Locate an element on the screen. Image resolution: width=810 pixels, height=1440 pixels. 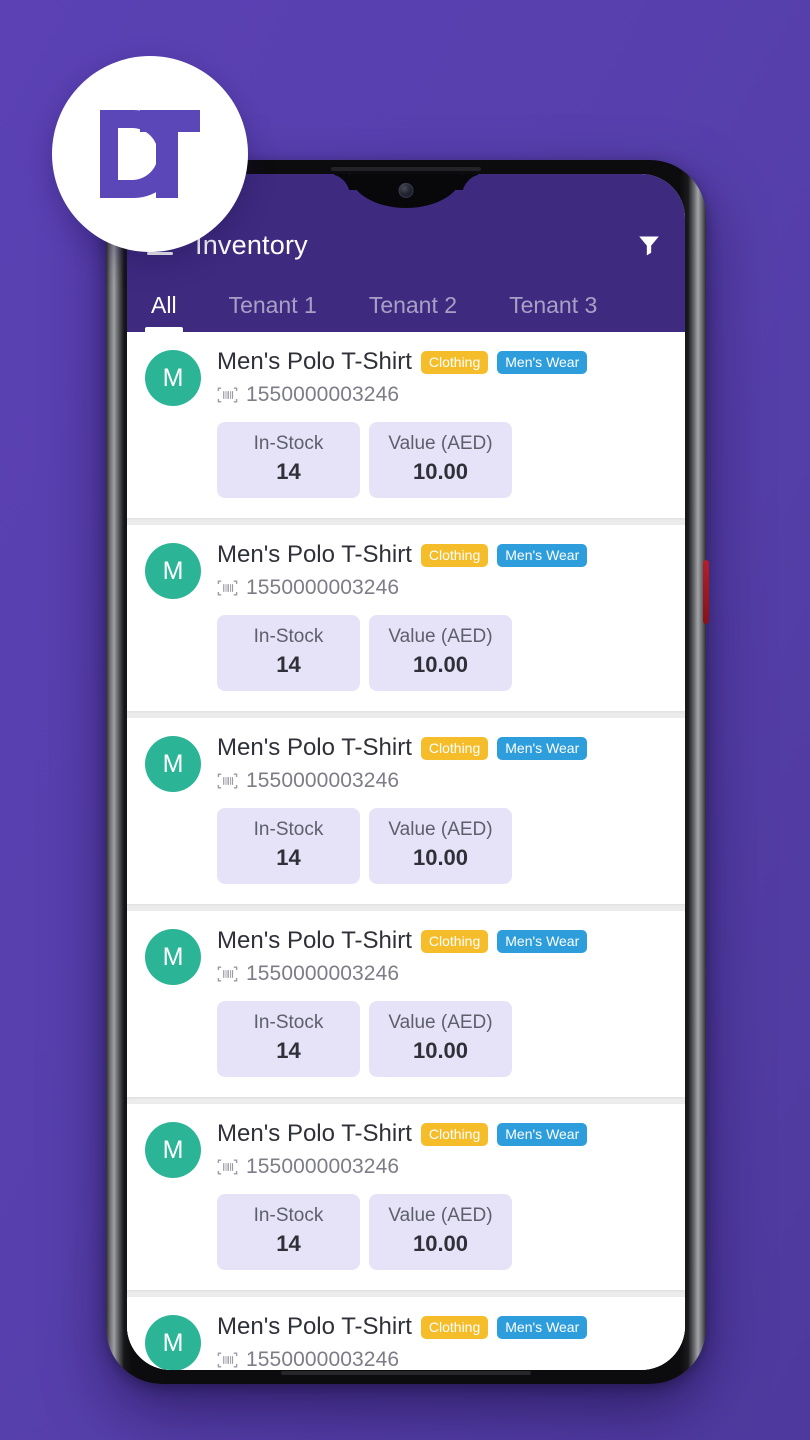
tab-tenant-3: Tenant 3 is located at coordinates (553, 312).